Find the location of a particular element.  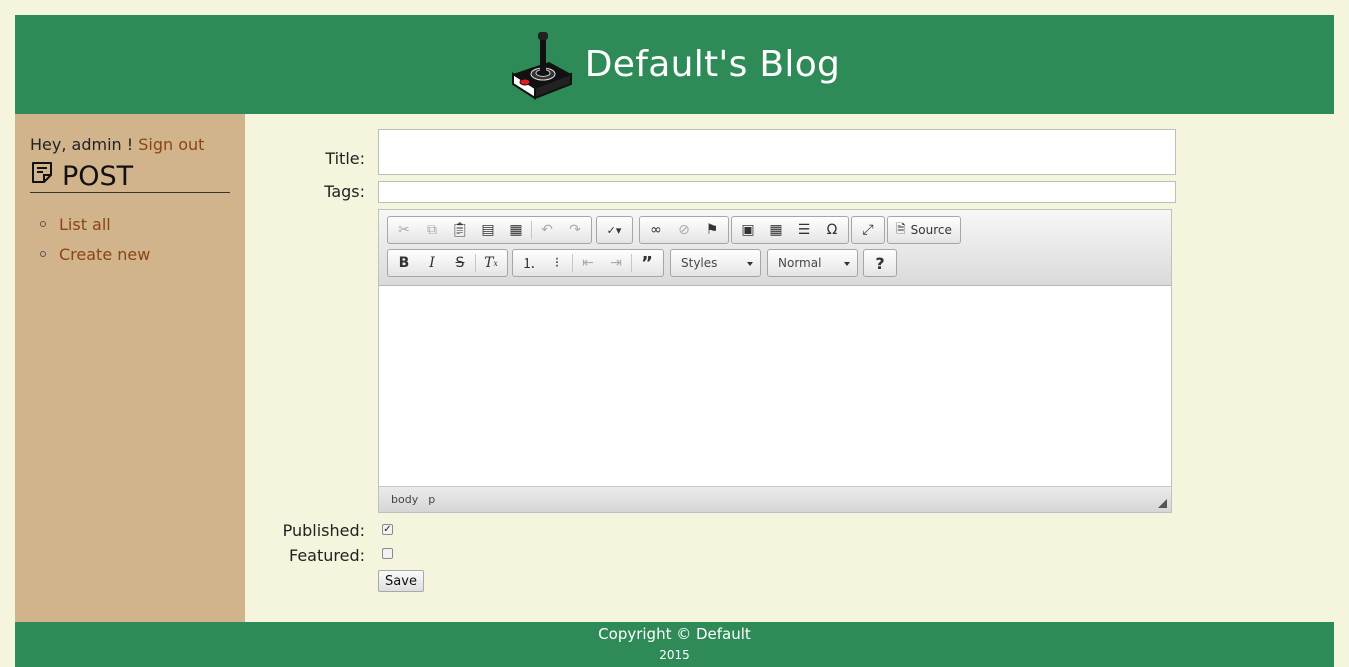

horizontal-rule-icon: ☰ is located at coordinates (804, 230).